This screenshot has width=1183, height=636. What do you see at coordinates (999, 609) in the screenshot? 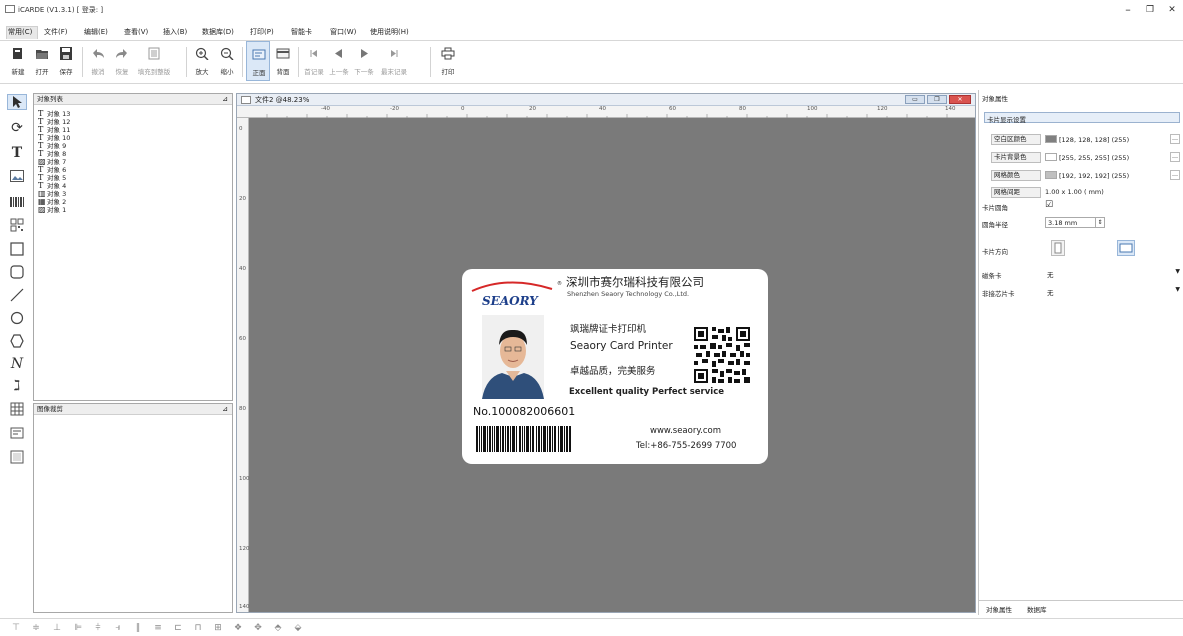
I see `tab-properties: 对象属性` at bounding box center [999, 609].